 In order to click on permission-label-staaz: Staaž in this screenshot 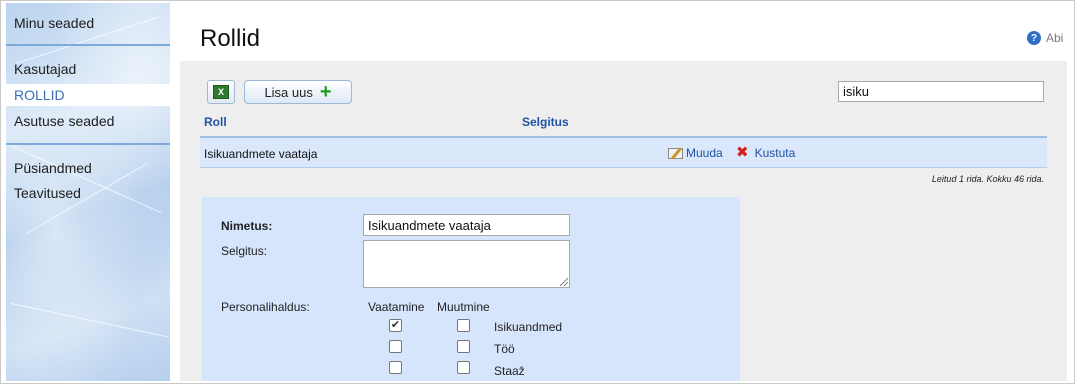, I will do `click(509, 371)`.